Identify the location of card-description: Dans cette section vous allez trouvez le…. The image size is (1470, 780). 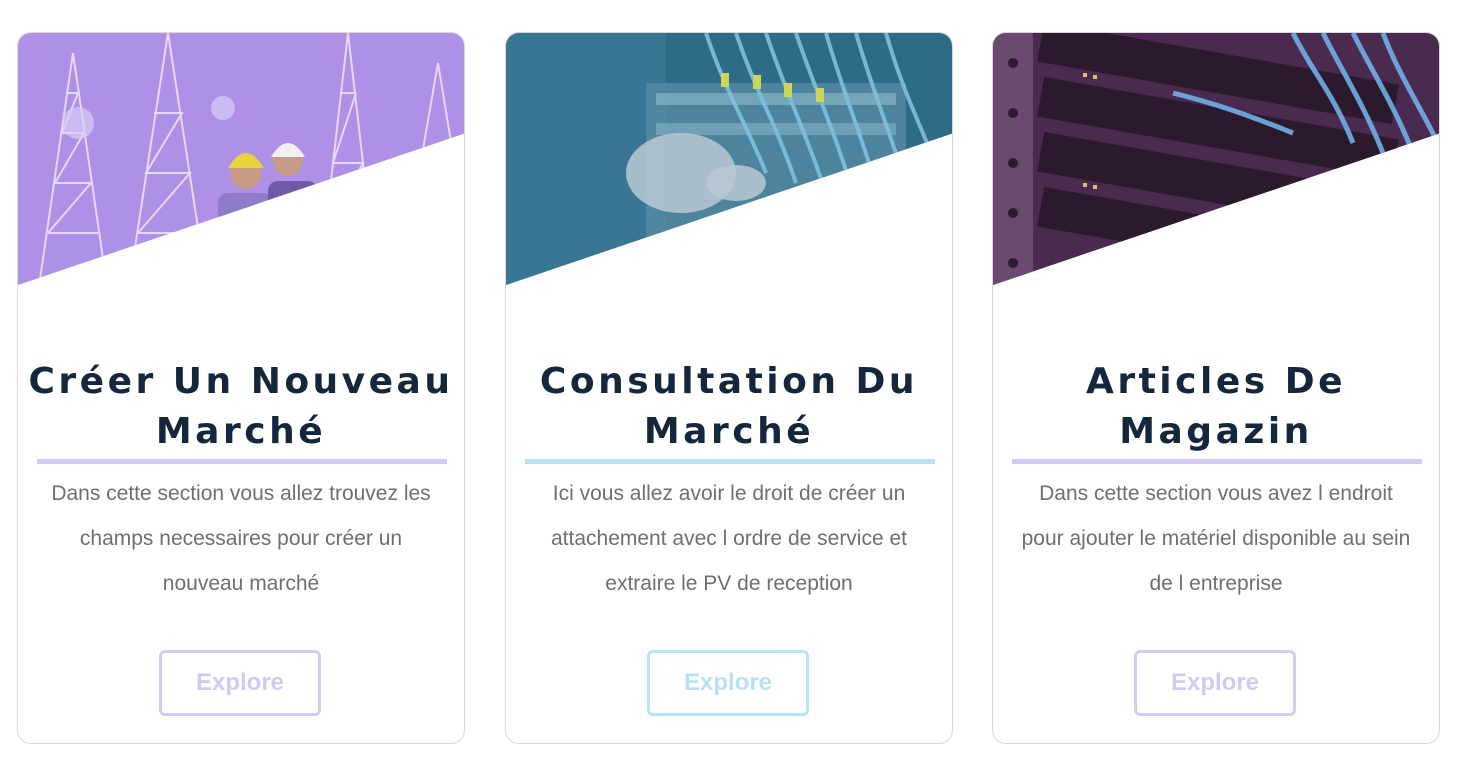
(241, 538).